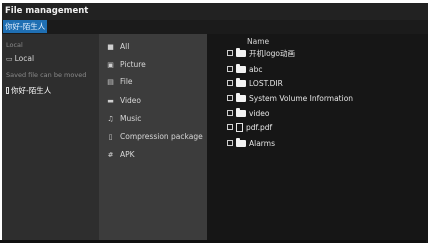 This screenshot has width=430, height=246. What do you see at coordinates (239, 127) in the screenshot?
I see `document-icon` at bounding box center [239, 127].